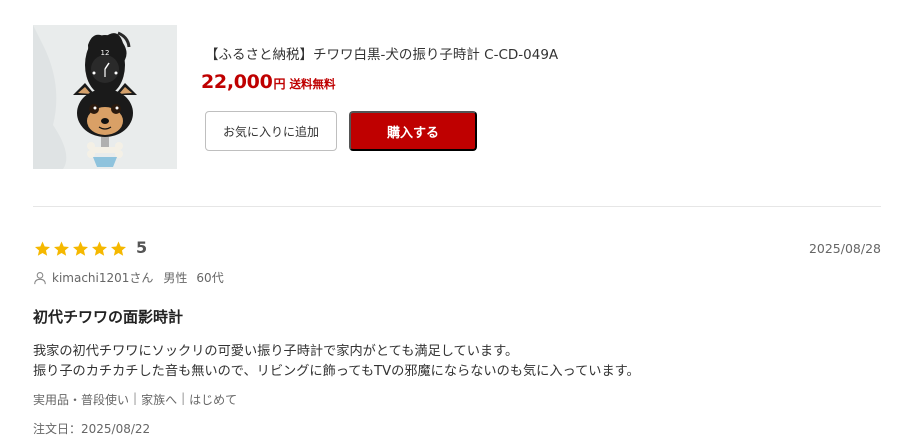 The image size is (908, 447). Describe the element at coordinates (40, 277) in the screenshot. I see `user-icon` at that location.